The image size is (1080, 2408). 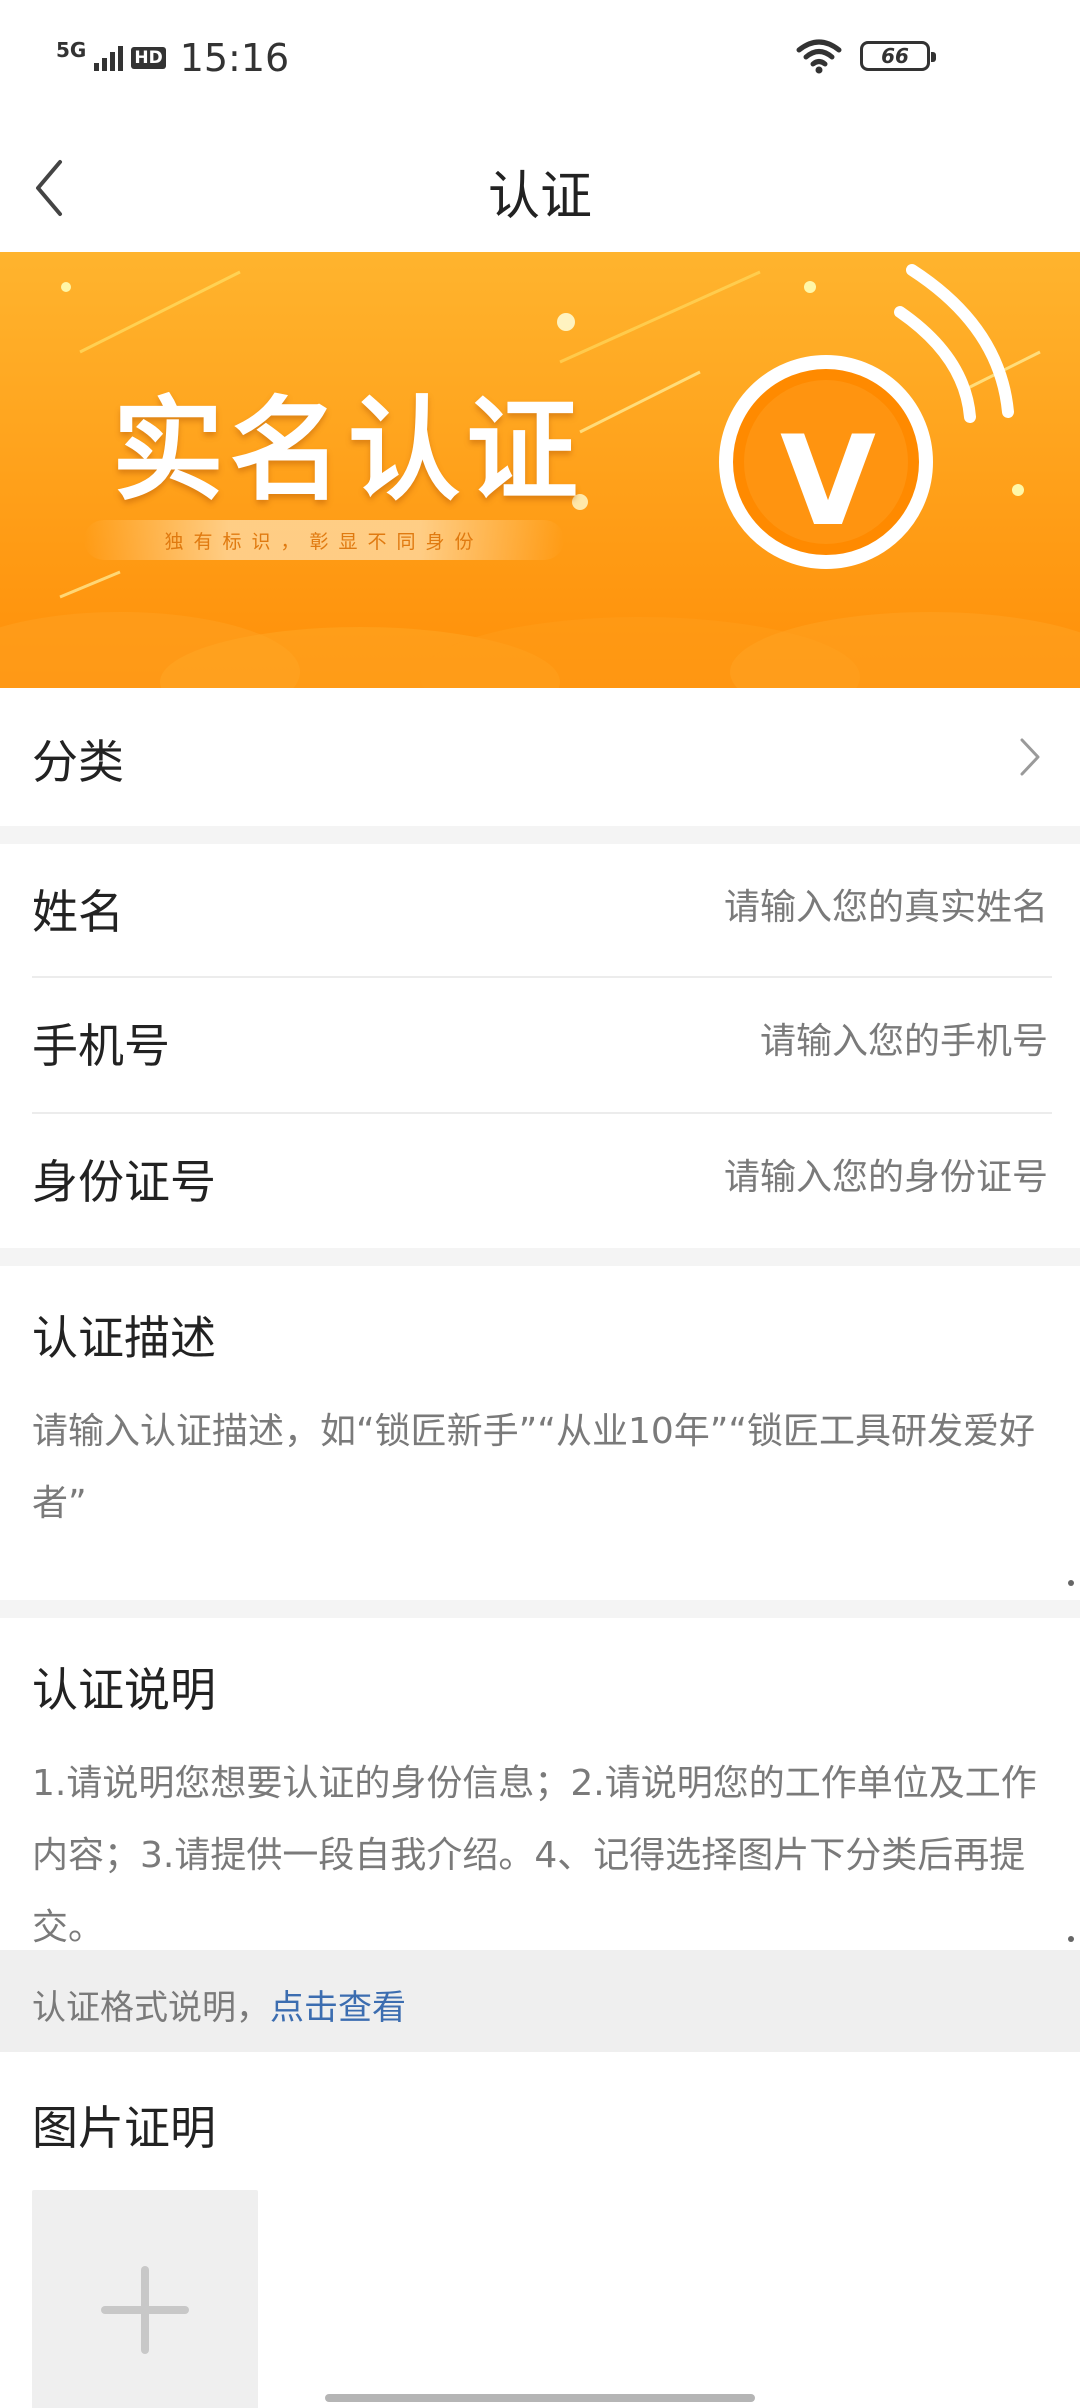 What do you see at coordinates (78, 912) in the screenshot?
I see `name-label: 姓名` at bounding box center [78, 912].